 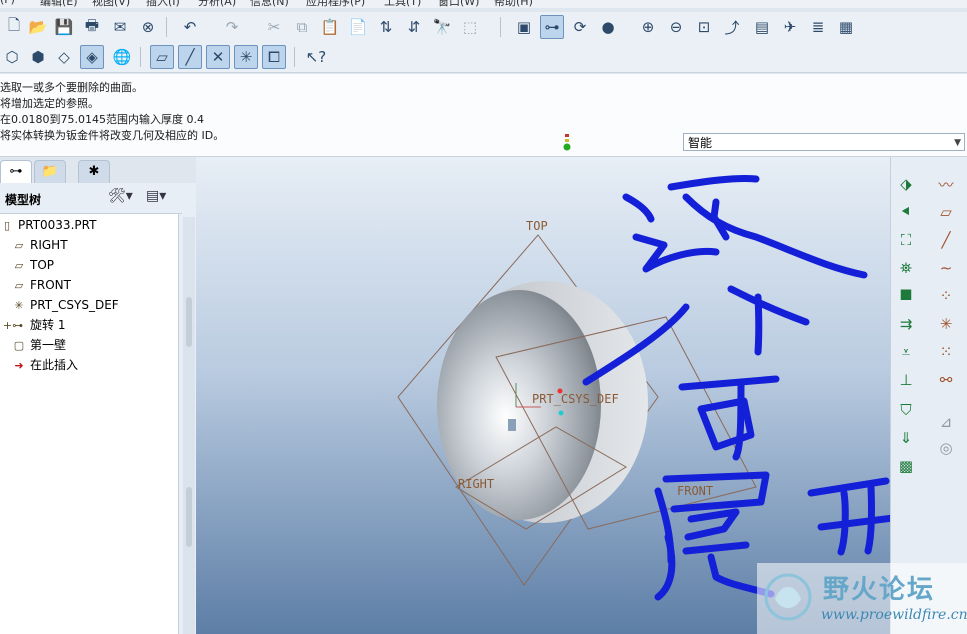 What do you see at coordinates (122, 57) in the screenshot?
I see `model-tree-icon: 🌐` at bounding box center [122, 57].